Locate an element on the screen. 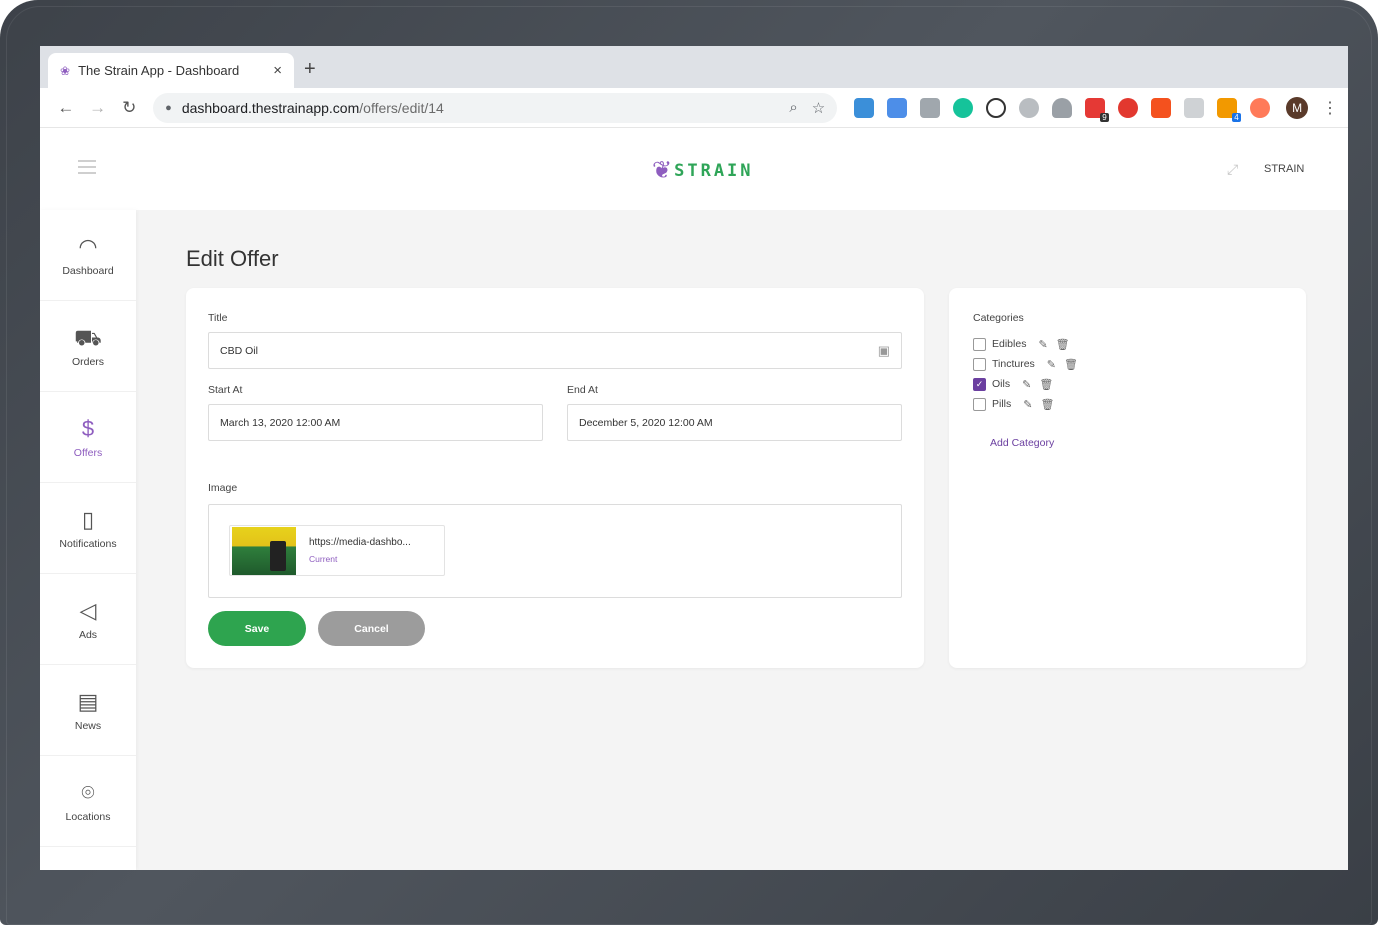  current-image-item: https://media-dashbo... Current is located at coordinates (337, 550).